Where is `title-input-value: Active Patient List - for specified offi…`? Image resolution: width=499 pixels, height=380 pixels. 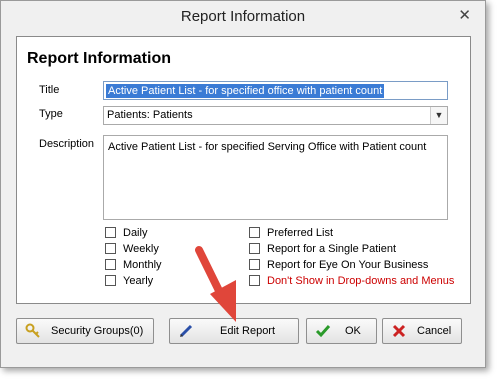
title-input-value: Active Patient List - for specified offi… is located at coordinates (245, 91).